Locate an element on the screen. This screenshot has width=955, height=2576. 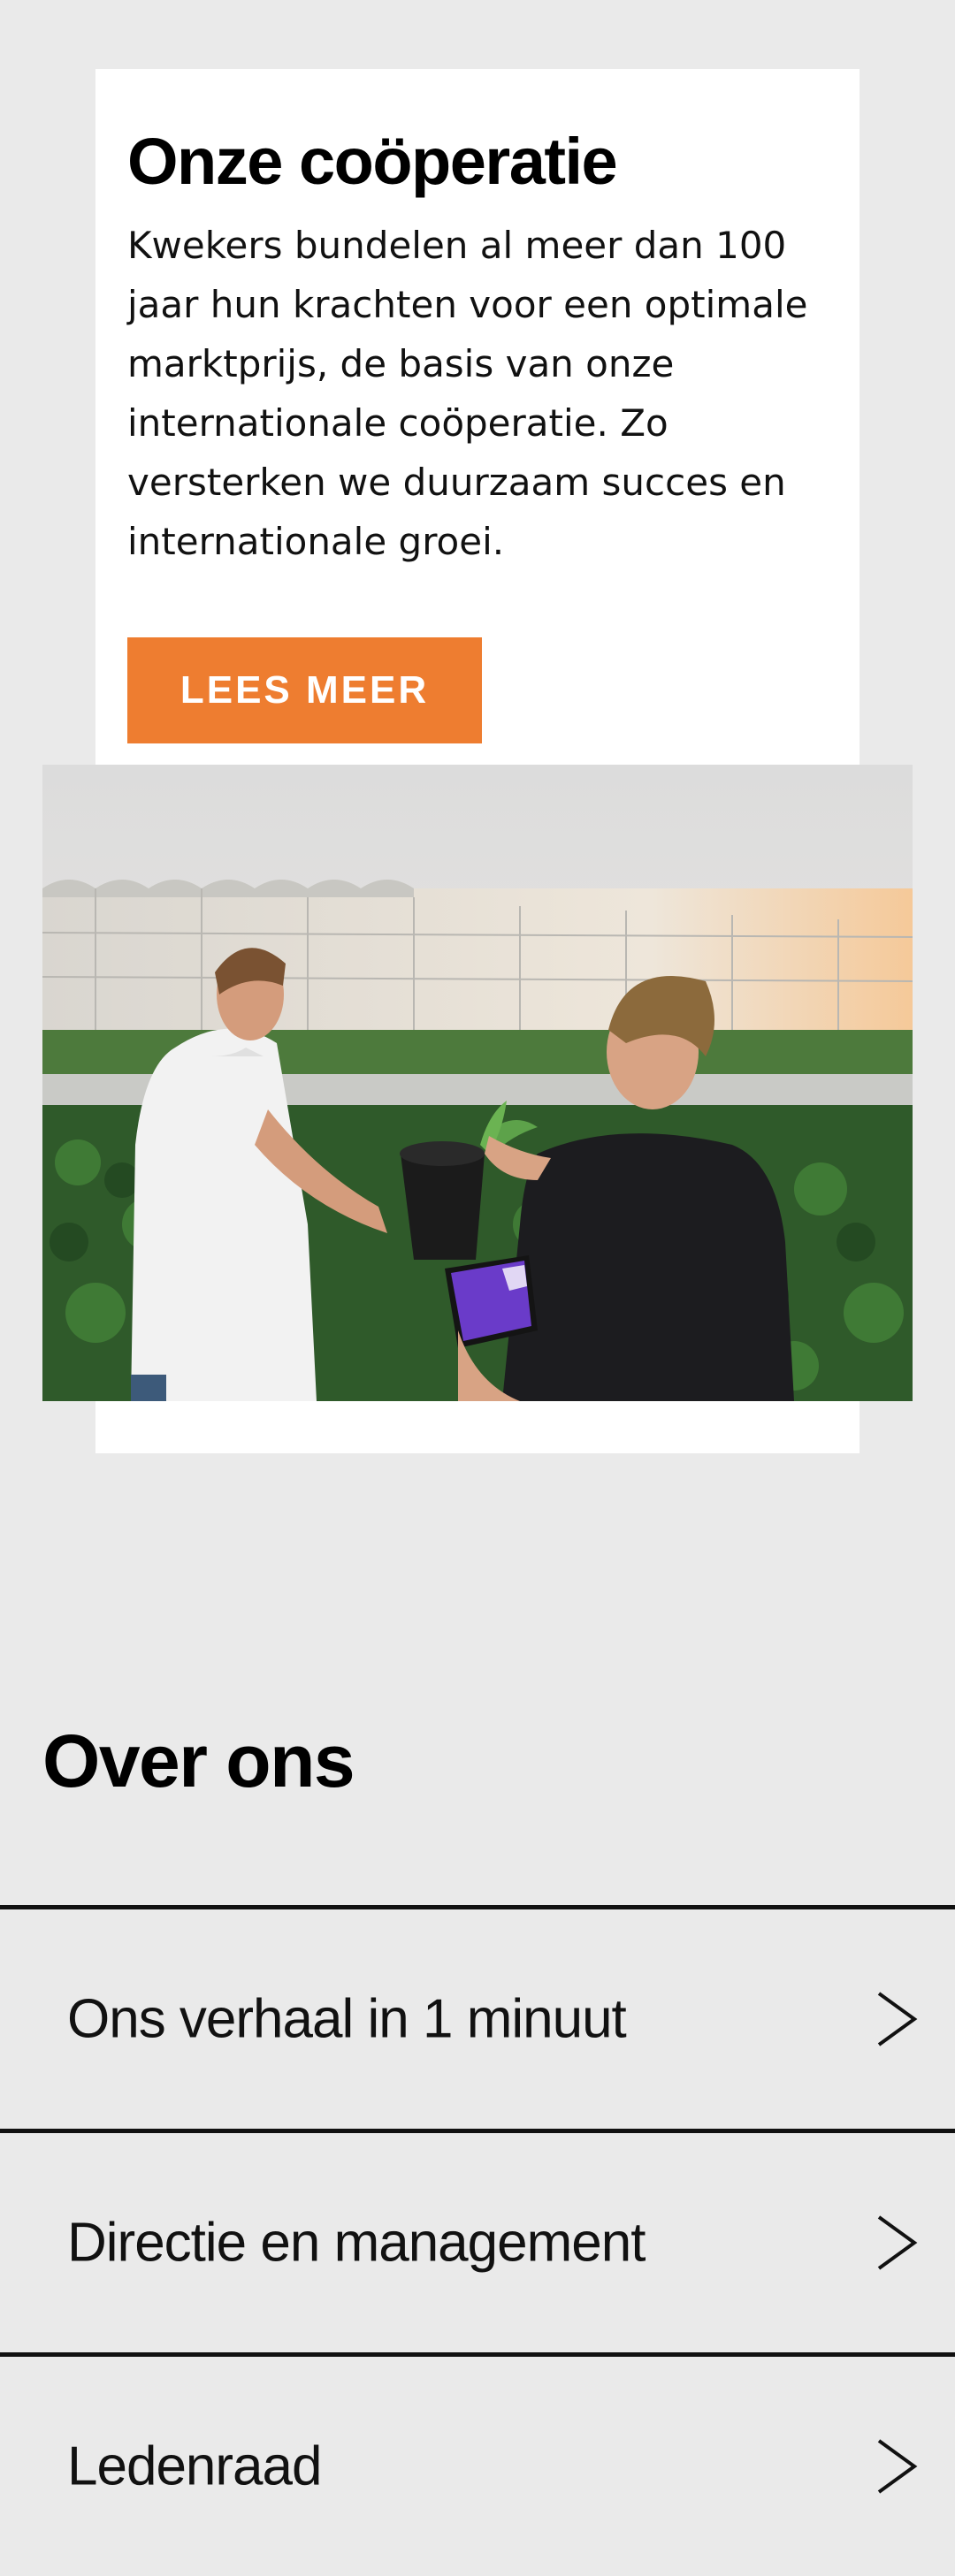
list-item-label: Ons verhaal in 1 minuut is located at coordinates (347, 2019).